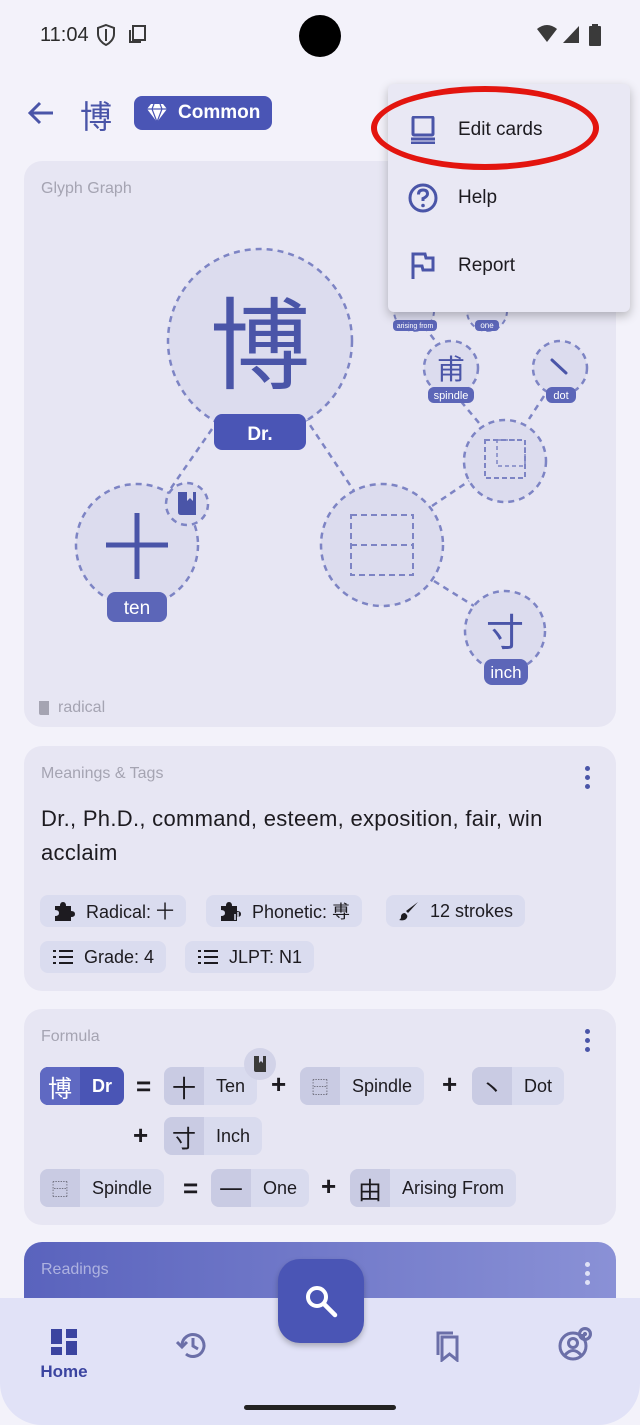  I want to click on formula-ten-glyph: 十, so click(184, 1086).